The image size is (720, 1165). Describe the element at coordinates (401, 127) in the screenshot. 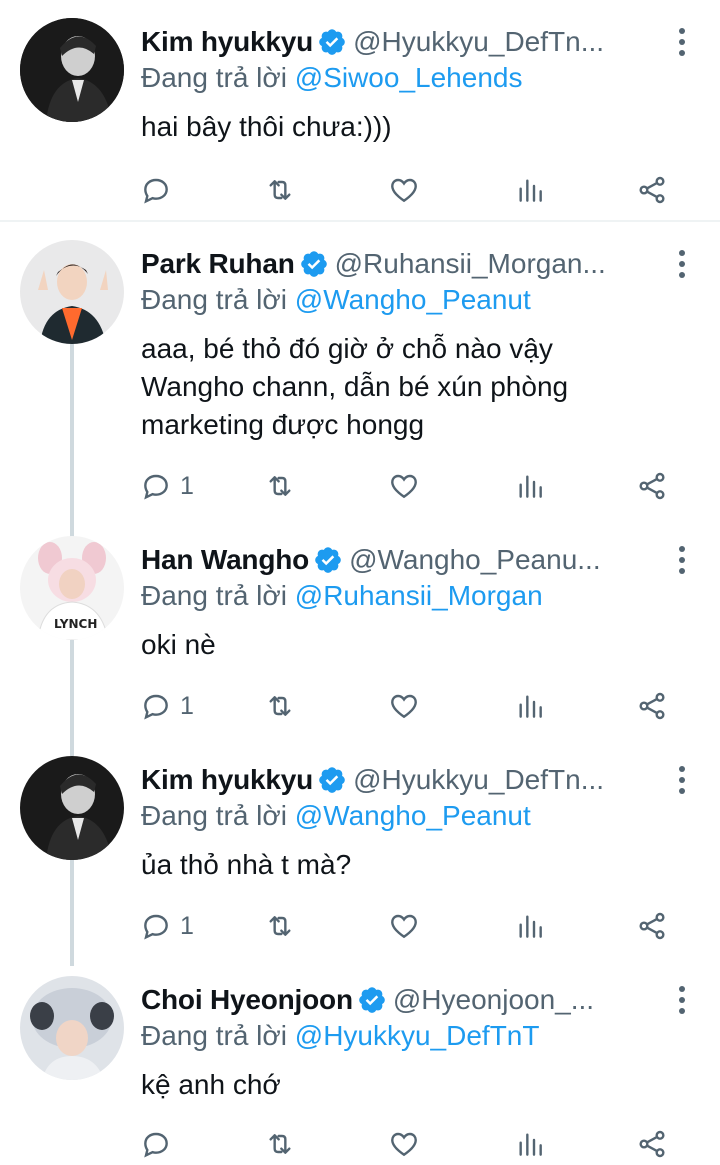

I see `tweet-text: hai bây thôi chưa:)))` at that location.